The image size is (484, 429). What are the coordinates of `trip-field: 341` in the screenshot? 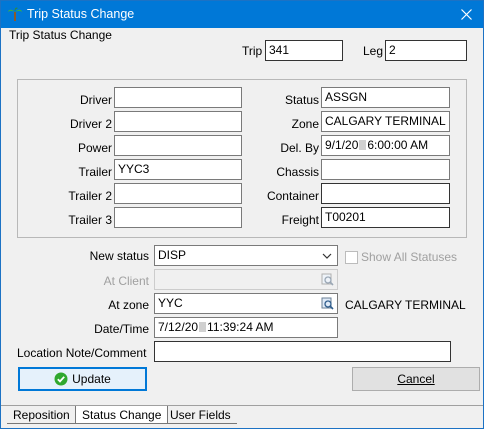 It's located at (304, 50).